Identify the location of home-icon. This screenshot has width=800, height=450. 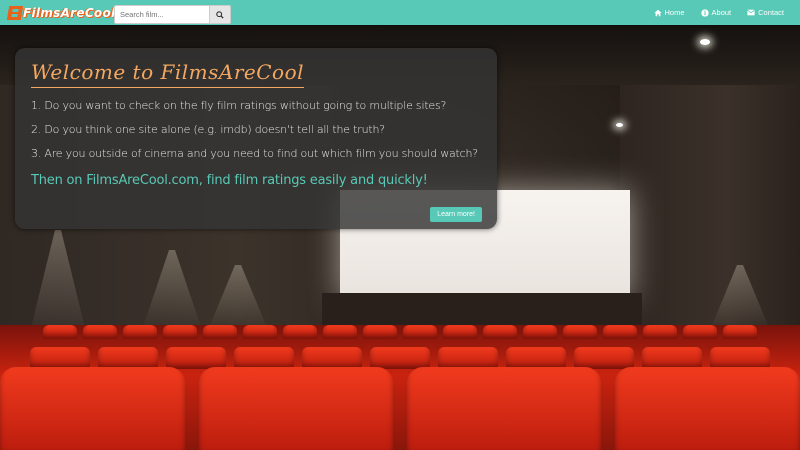
(657, 12).